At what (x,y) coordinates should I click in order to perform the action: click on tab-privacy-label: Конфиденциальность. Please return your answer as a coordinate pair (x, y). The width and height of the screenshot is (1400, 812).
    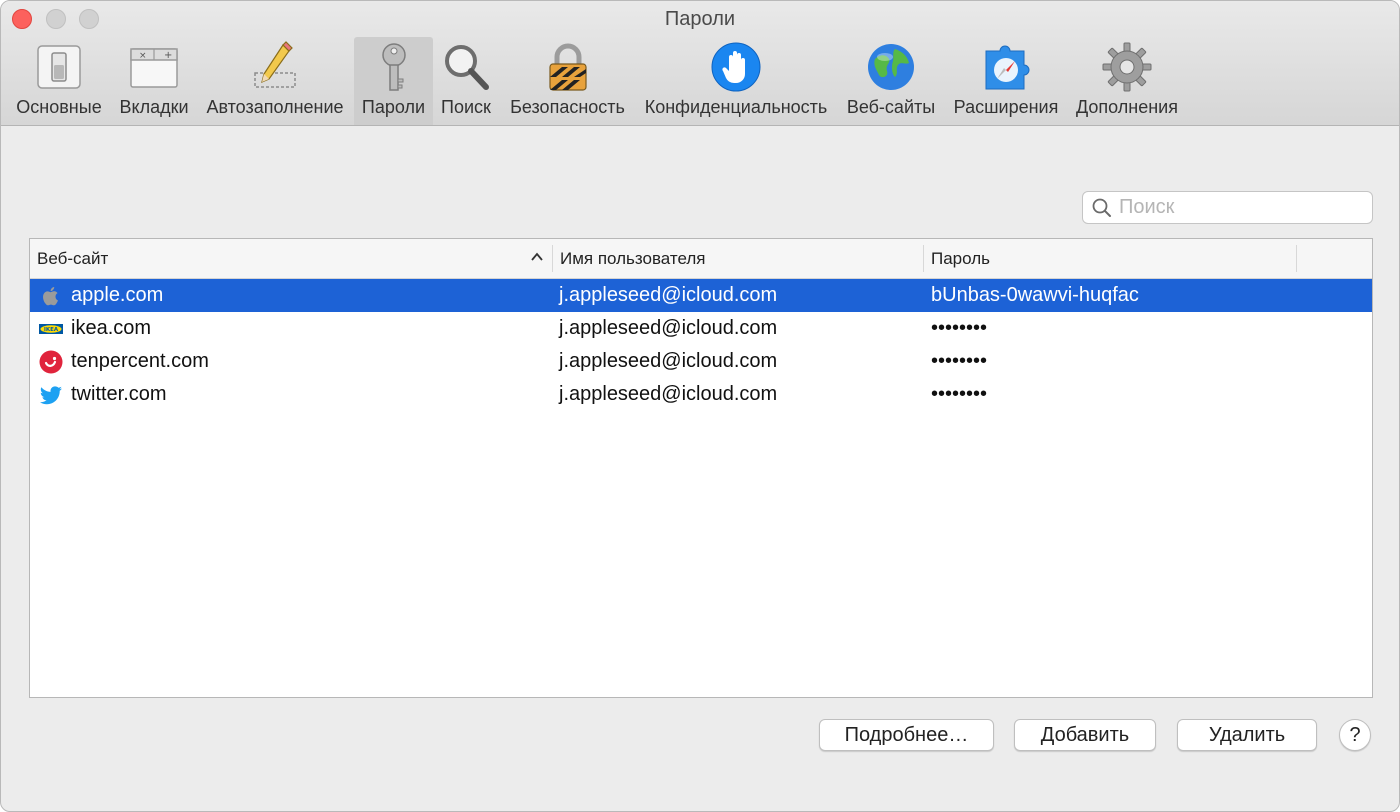
    Looking at the image, I should click on (736, 107).